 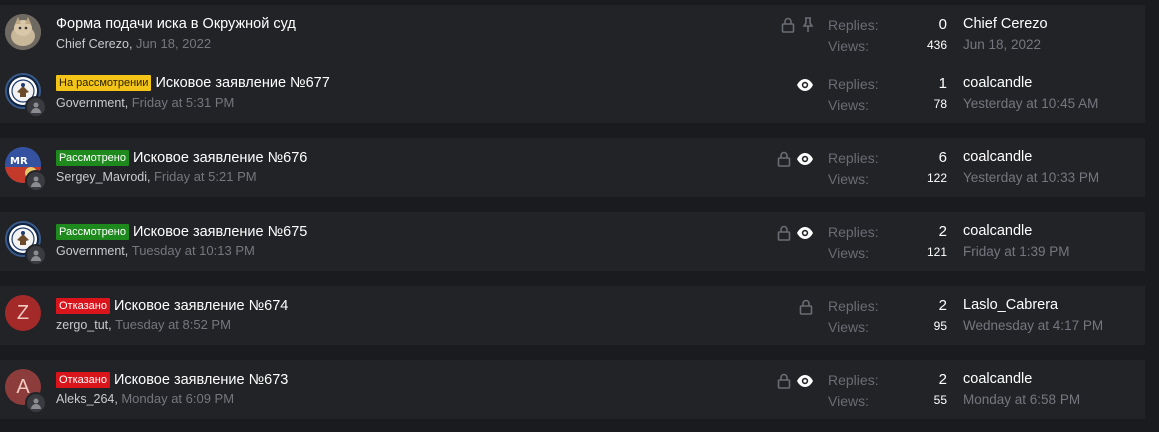 What do you see at coordinates (808, 25) in the screenshot?
I see `pin-icon` at bounding box center [808, 25].